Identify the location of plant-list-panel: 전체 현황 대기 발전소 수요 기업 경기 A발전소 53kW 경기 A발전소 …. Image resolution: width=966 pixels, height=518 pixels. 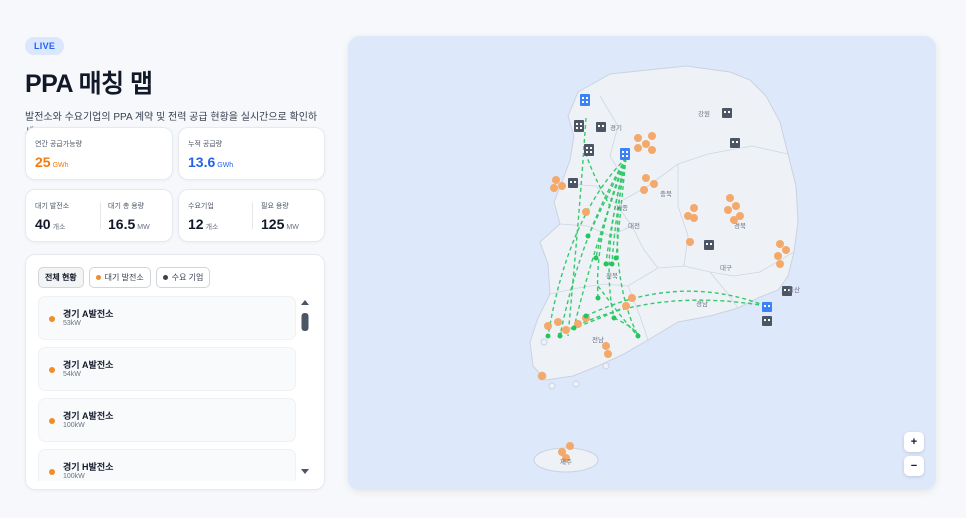
(175, 372).